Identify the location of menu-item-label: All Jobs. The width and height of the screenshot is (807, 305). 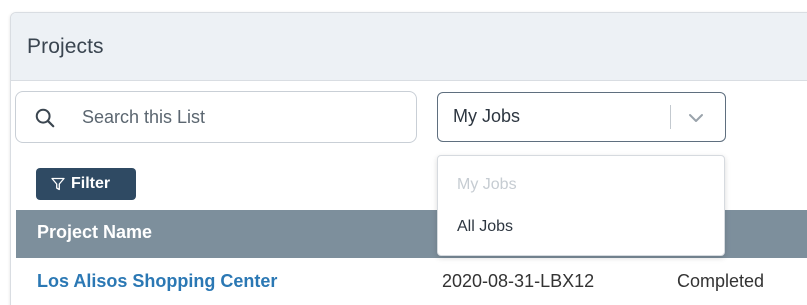
(485, 226).